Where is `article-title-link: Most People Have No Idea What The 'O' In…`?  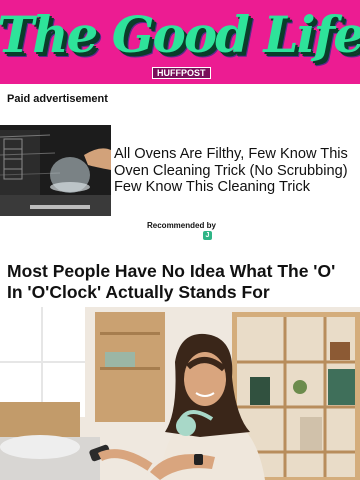
article-title-link: Most People Have No Idea What The 'O' In… is located at coordinates (180, 282).